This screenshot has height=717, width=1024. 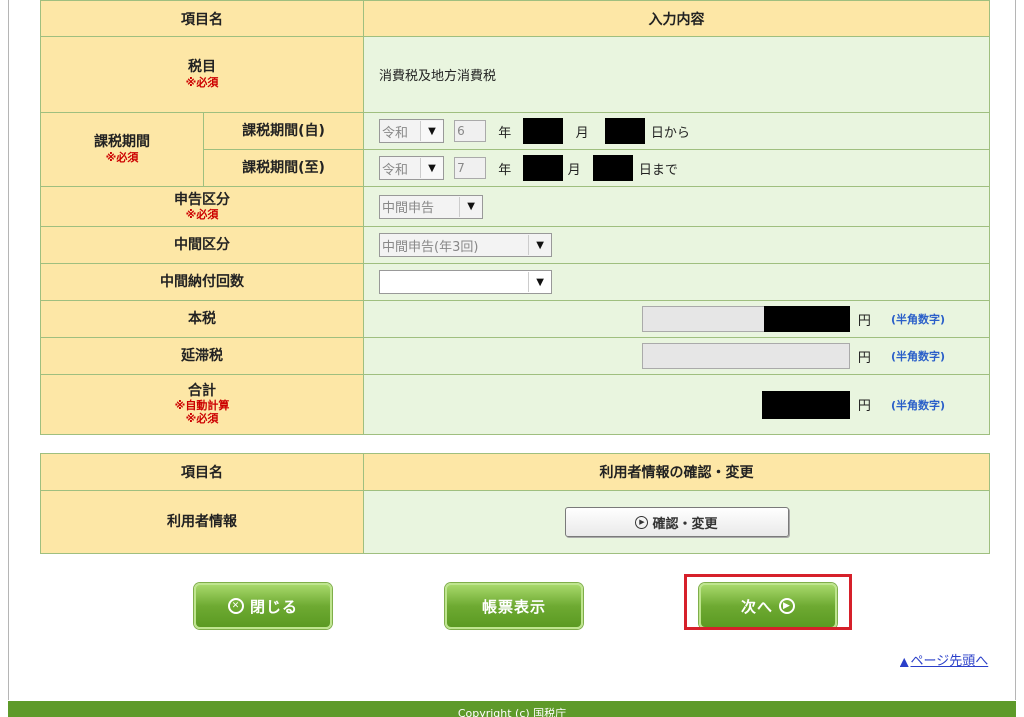 I want to click on report-type-select: 中間申告 ▼, so click(x=431, y=206).